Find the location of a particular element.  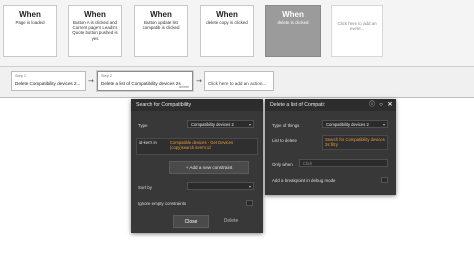

step-delete-link: delete is located at coordinates (184, 87).